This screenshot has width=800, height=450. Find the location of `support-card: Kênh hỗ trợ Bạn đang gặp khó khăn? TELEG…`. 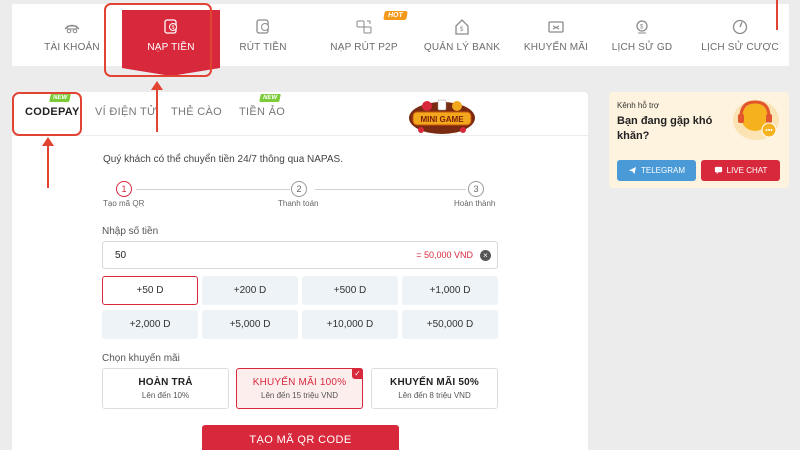

support-card: Kênh hỗ trợ Bạn đang gặp khó khăn? TELEG… is located at coordinates (699, 140).